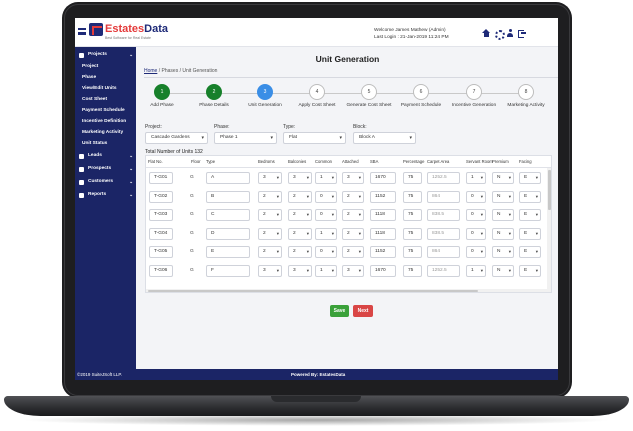 The width and height of the screenshot is (633, 431). Describe the element at coordinates (161, 270) in the screenshot. I see `cell-flat-no-input: T-G06` at that location.